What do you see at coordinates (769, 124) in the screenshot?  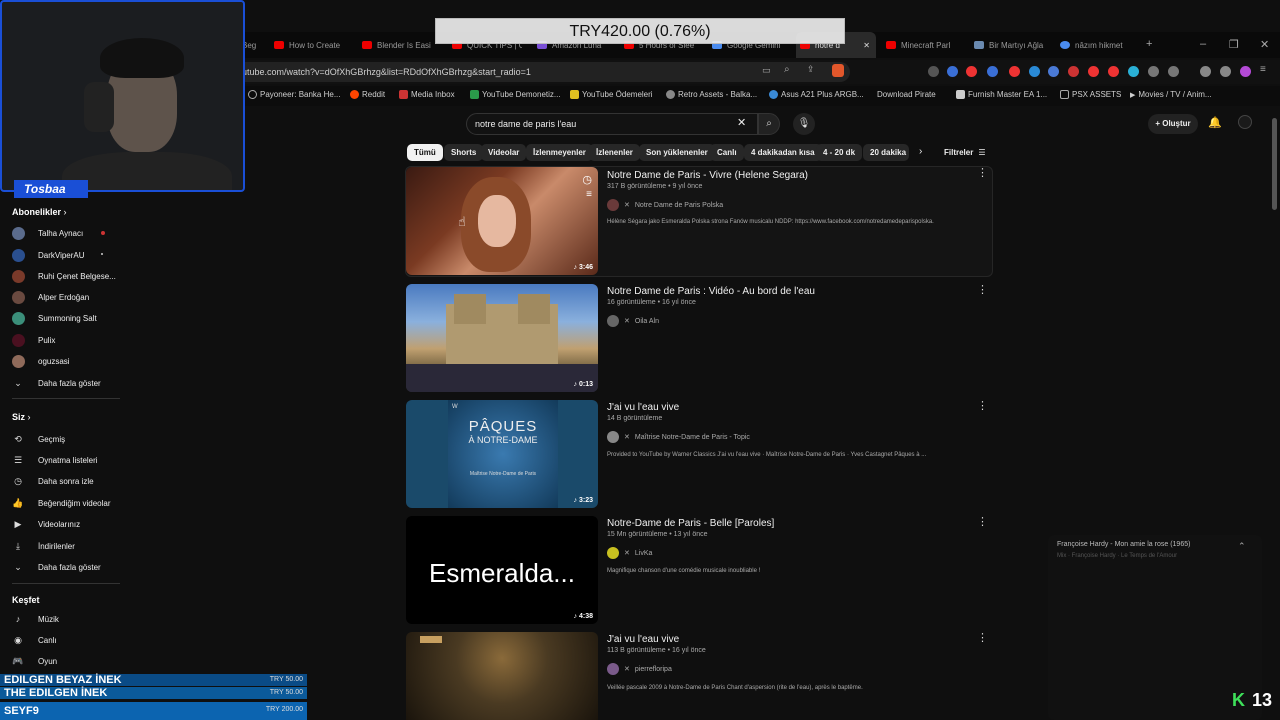 I see `search-button: ⌕` at bounding box center [769, 124].